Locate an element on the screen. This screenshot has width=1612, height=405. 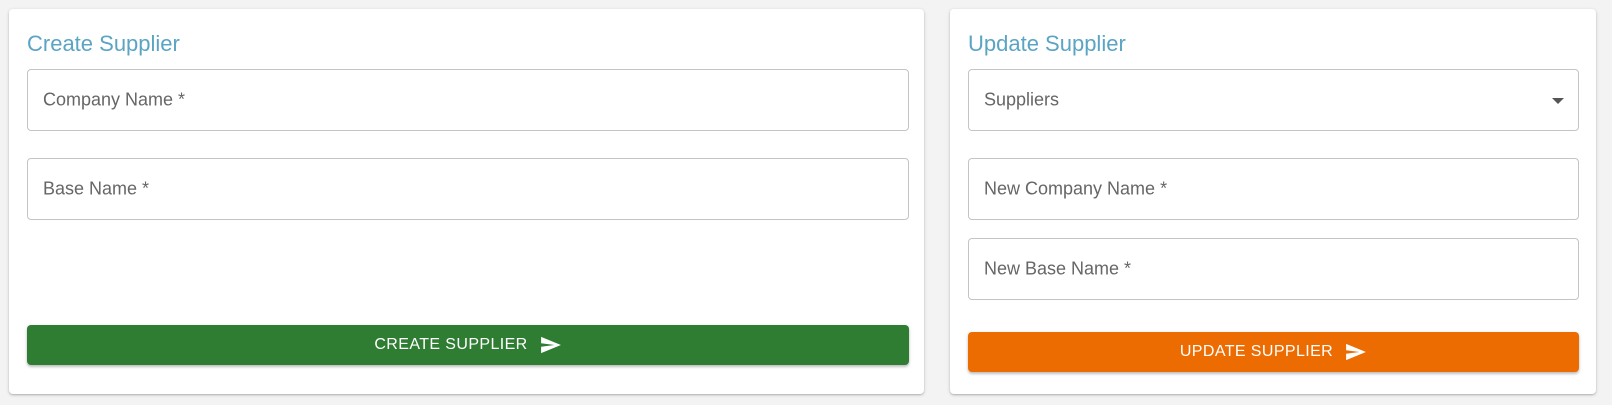
update-supplier-button-label: UPDATE SUPPLIER is located at coordinates (1256, 351).